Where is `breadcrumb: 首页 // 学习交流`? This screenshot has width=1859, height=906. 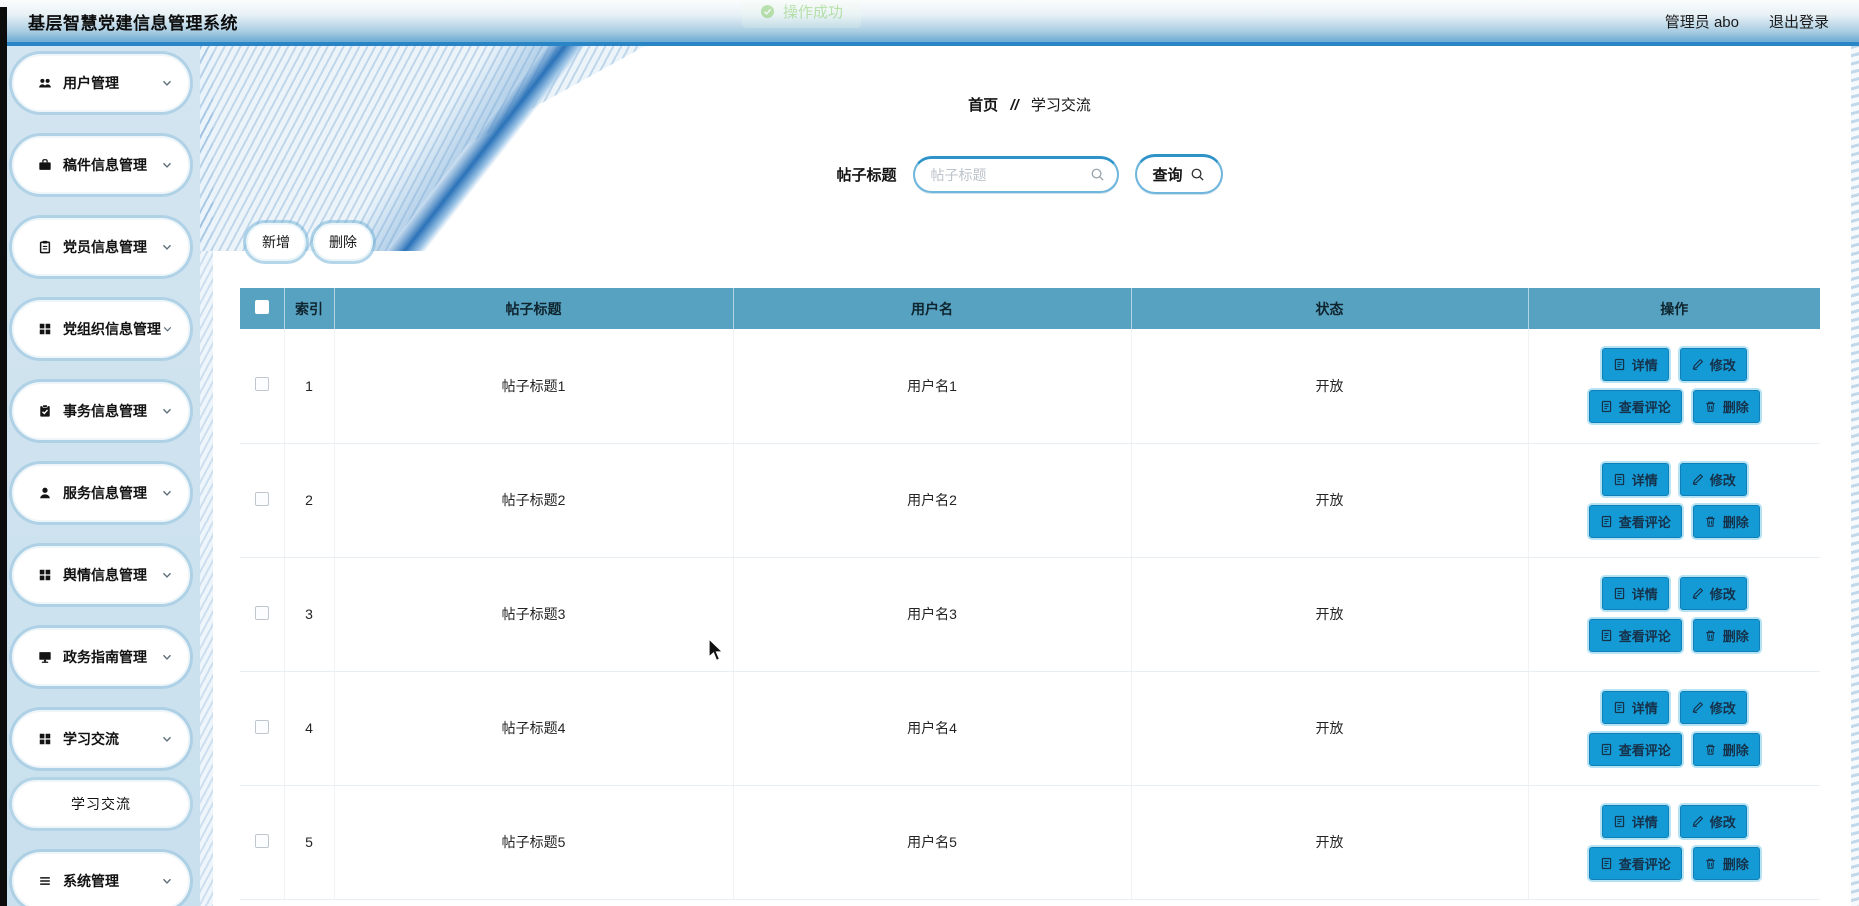 breadcrumb: 首页 // 学习交流 is located at coordinates (1029, 104).